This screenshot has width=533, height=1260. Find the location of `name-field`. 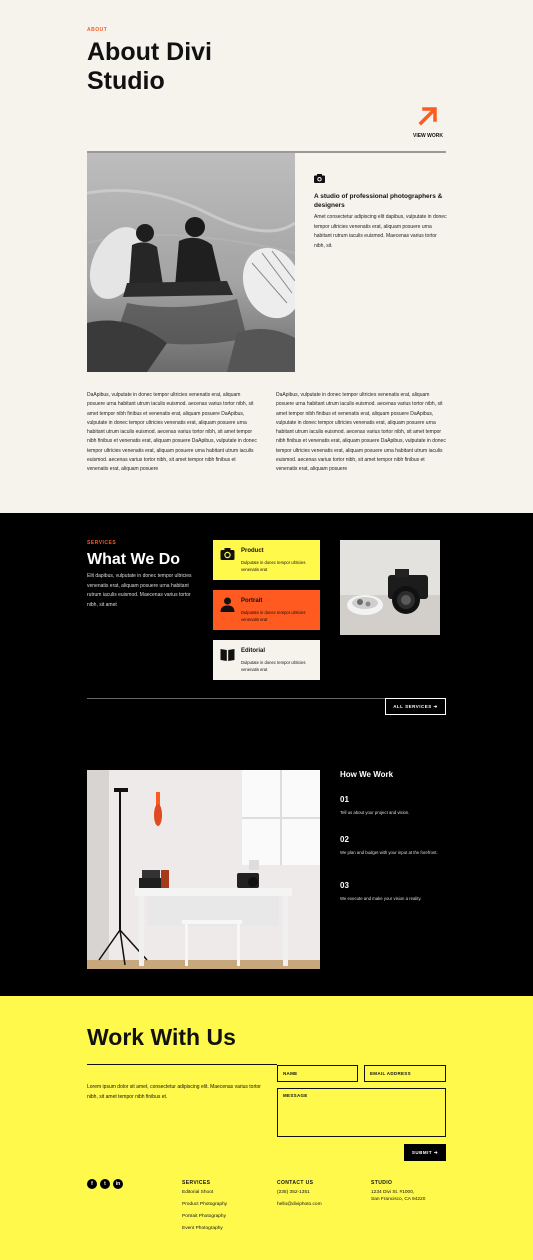

name-field is located at coordinates (317, 1073).